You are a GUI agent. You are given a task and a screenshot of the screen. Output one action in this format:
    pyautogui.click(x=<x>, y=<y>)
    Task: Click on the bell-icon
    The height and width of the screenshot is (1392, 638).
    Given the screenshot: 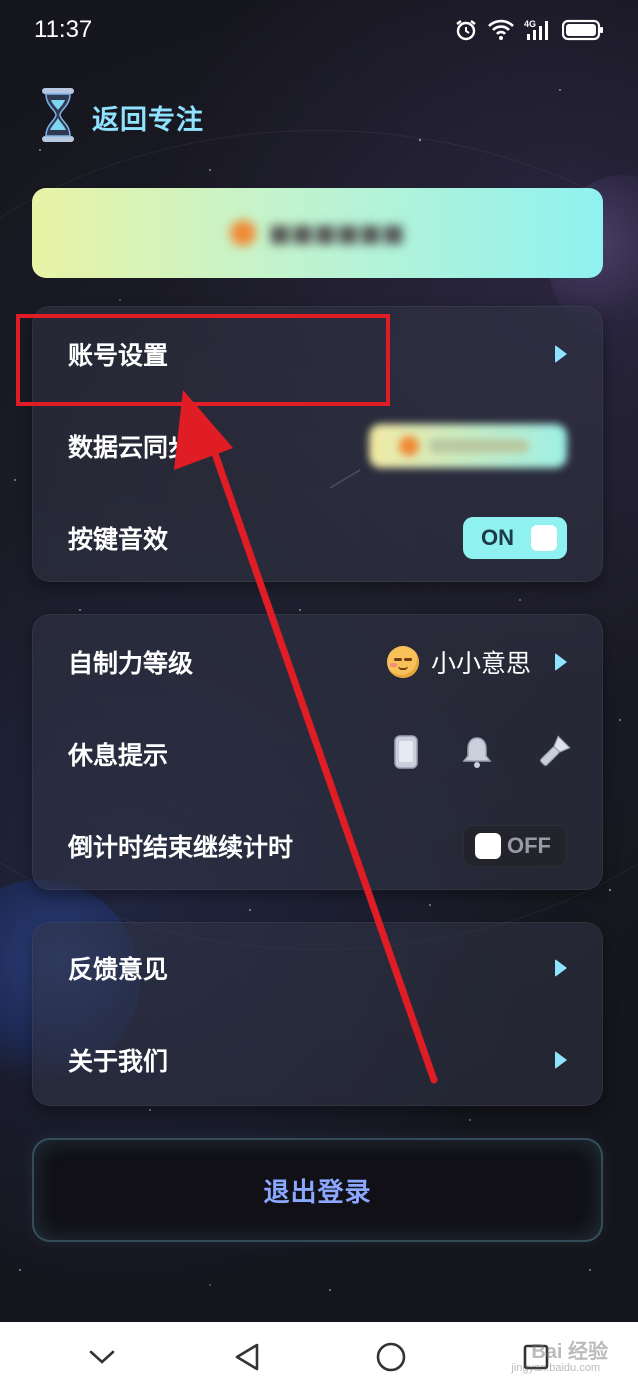 What is the action you would take?
    pyautogui.click(x=477, y=754)
    